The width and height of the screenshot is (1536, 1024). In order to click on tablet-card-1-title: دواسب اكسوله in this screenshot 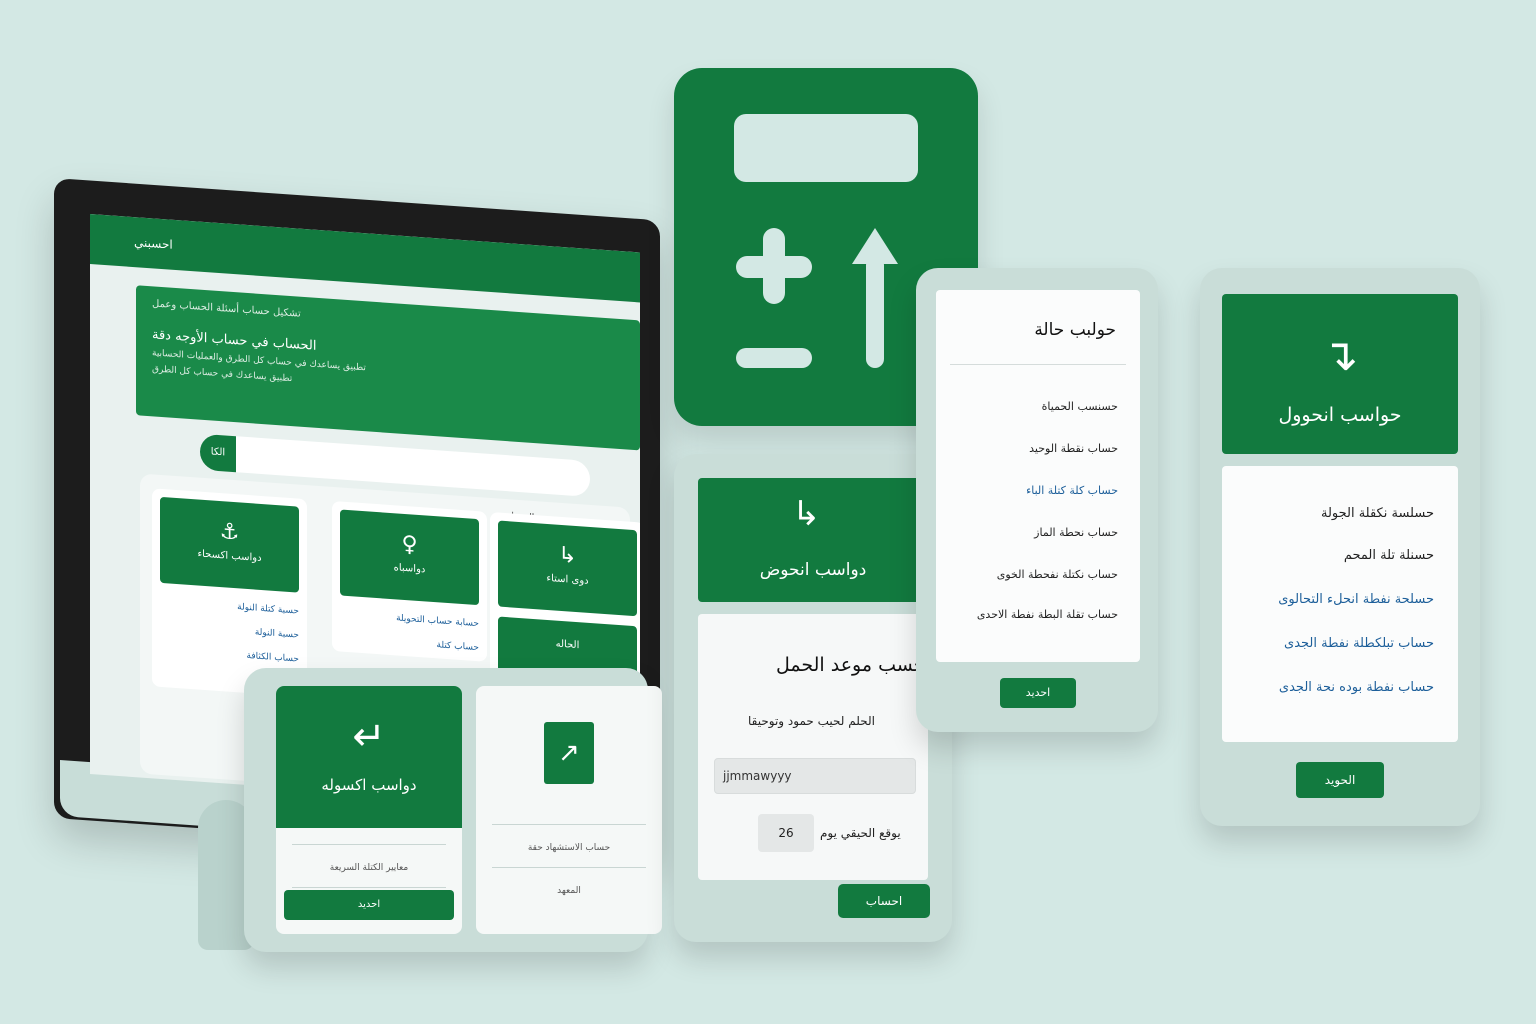, I will do `click(369, 785)`.